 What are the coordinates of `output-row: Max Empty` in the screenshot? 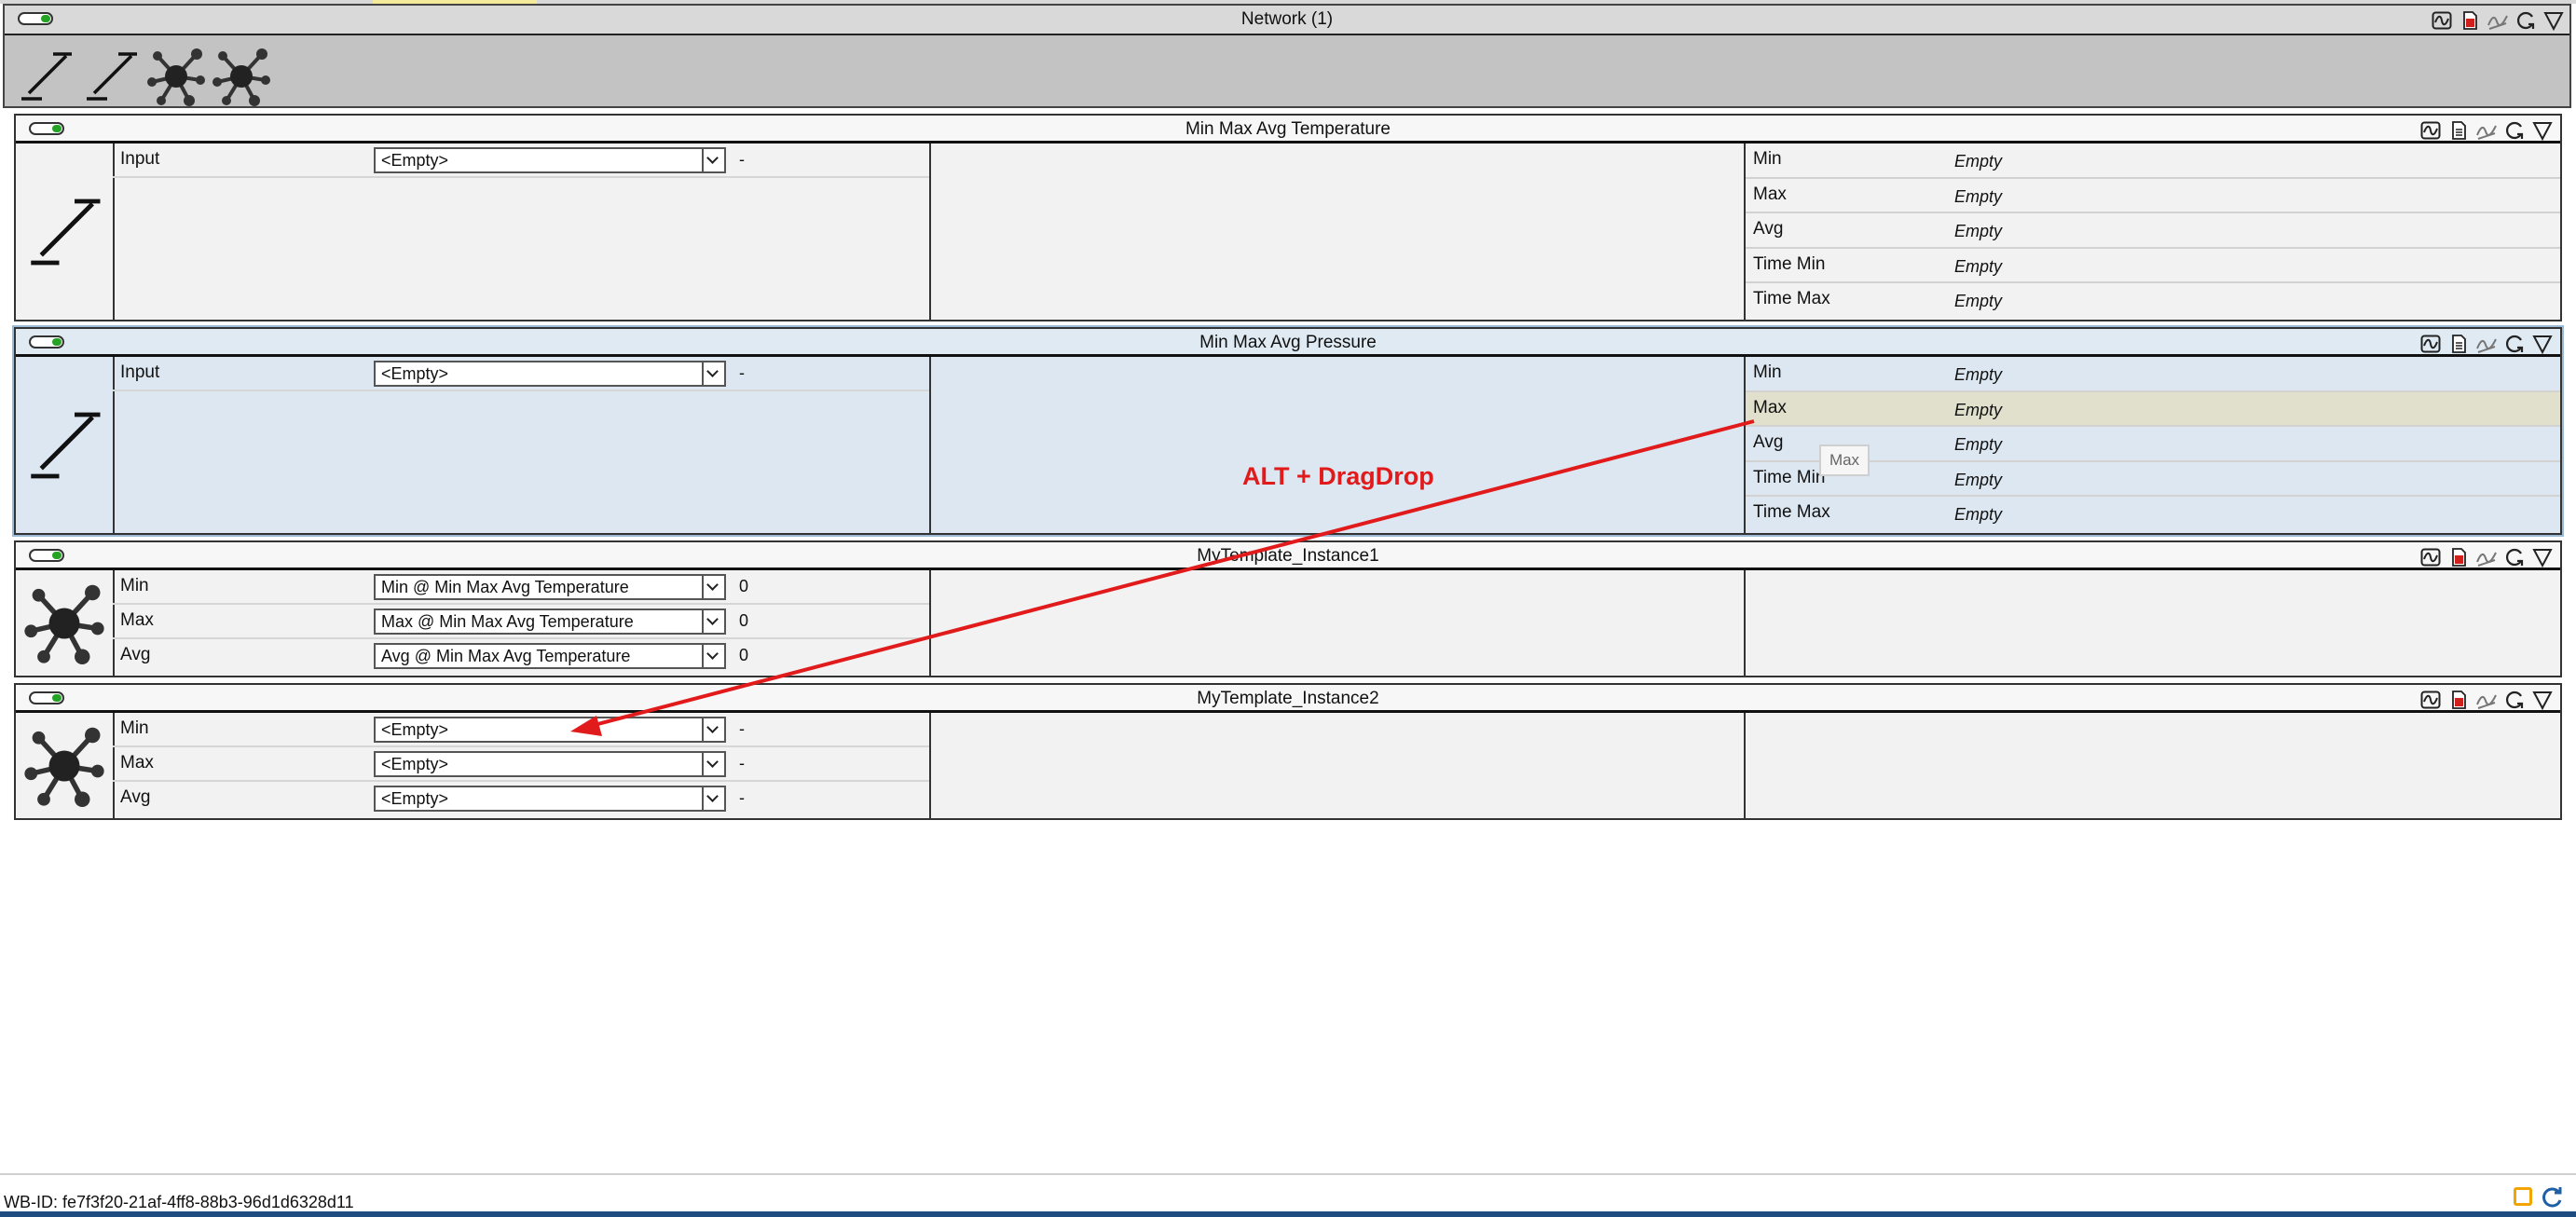 It's located at (2153, 197).